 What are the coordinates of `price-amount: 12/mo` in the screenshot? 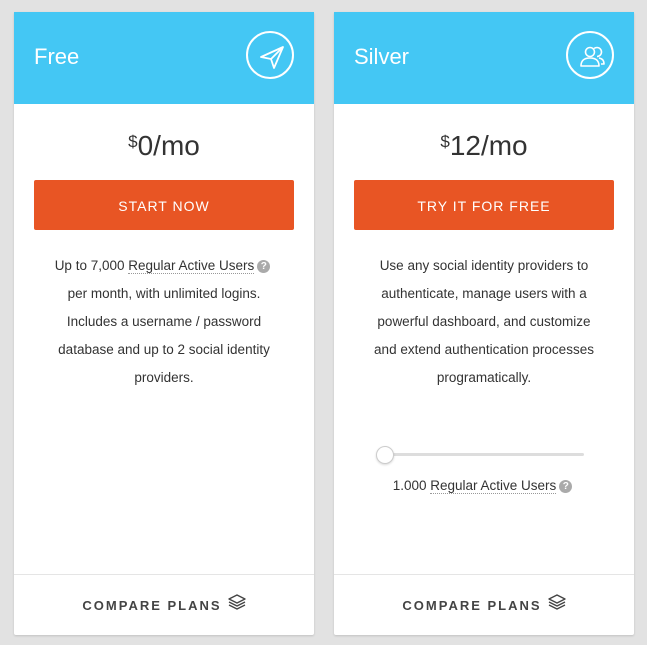 It's located at (488, 145).